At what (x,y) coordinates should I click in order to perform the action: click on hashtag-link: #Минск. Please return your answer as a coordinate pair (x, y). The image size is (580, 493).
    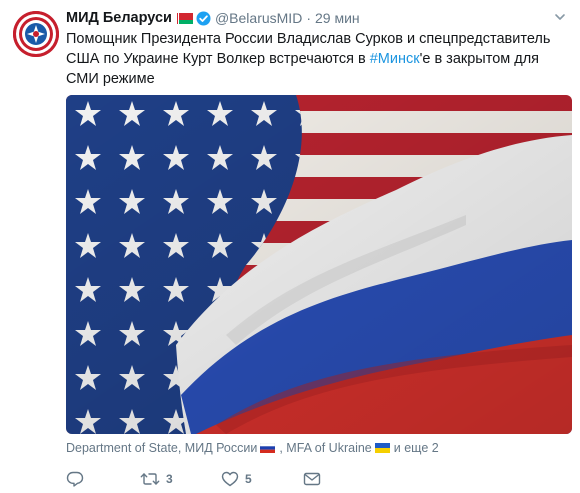
    Looking at the image, I should click on (395, 59).